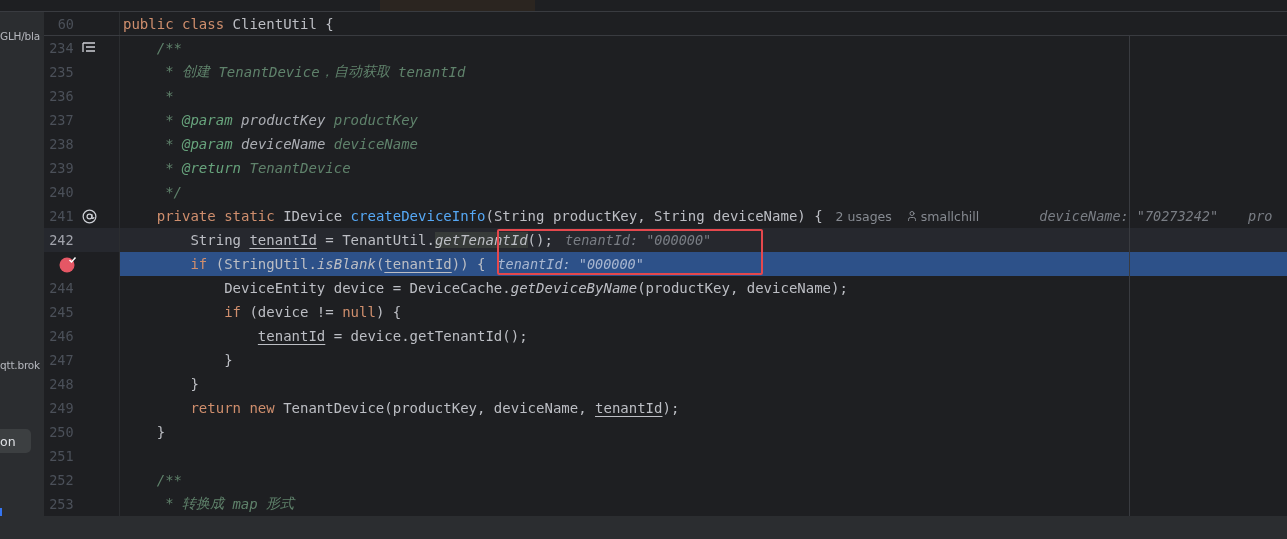 This screenshot has width=1287, height=539. What do you see at coordinates (174, 23) in the screenshot?
I see `code-token: public class` at bounding box center [174, 23].